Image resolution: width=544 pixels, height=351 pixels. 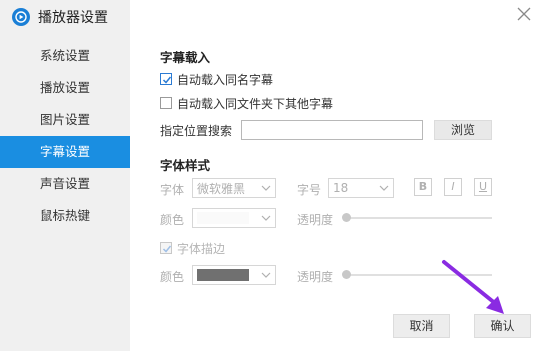 What do you see at coordinates (166, 248) in the screenshot?
I see `font-outline-checkbox` at bounding box center [166, 248].